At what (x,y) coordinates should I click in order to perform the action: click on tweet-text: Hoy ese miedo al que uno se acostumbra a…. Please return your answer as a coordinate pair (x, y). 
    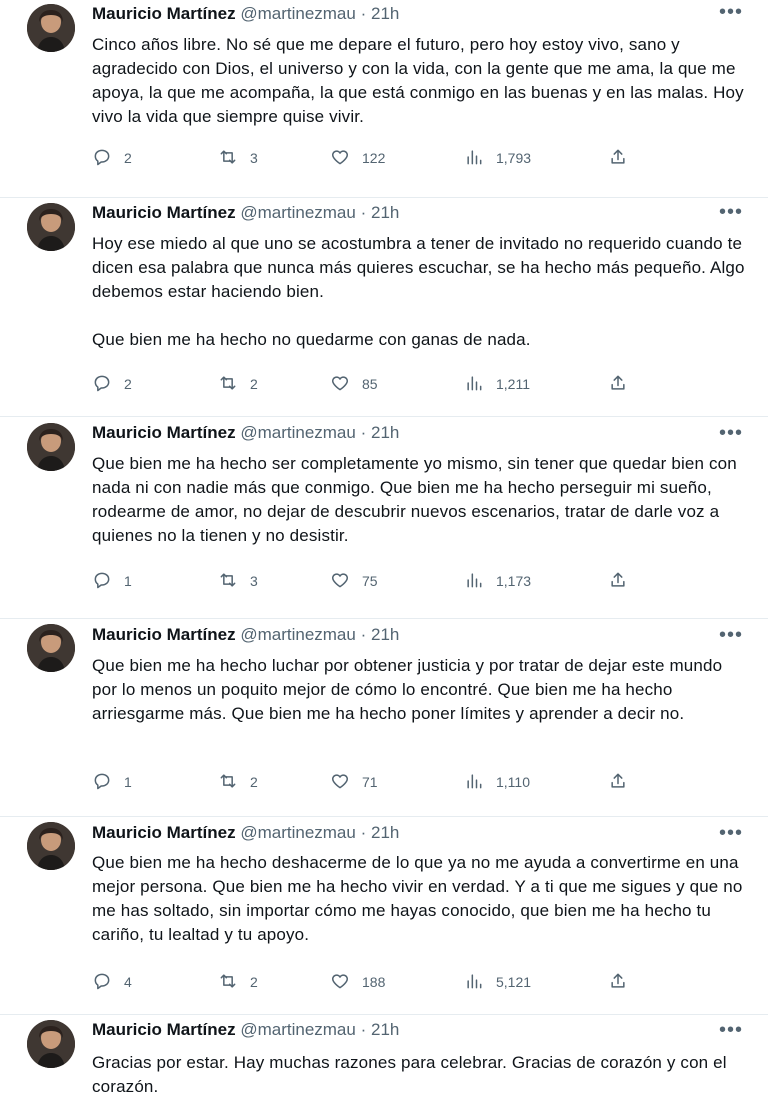
    Looking at the image, I should click on (418, 291).